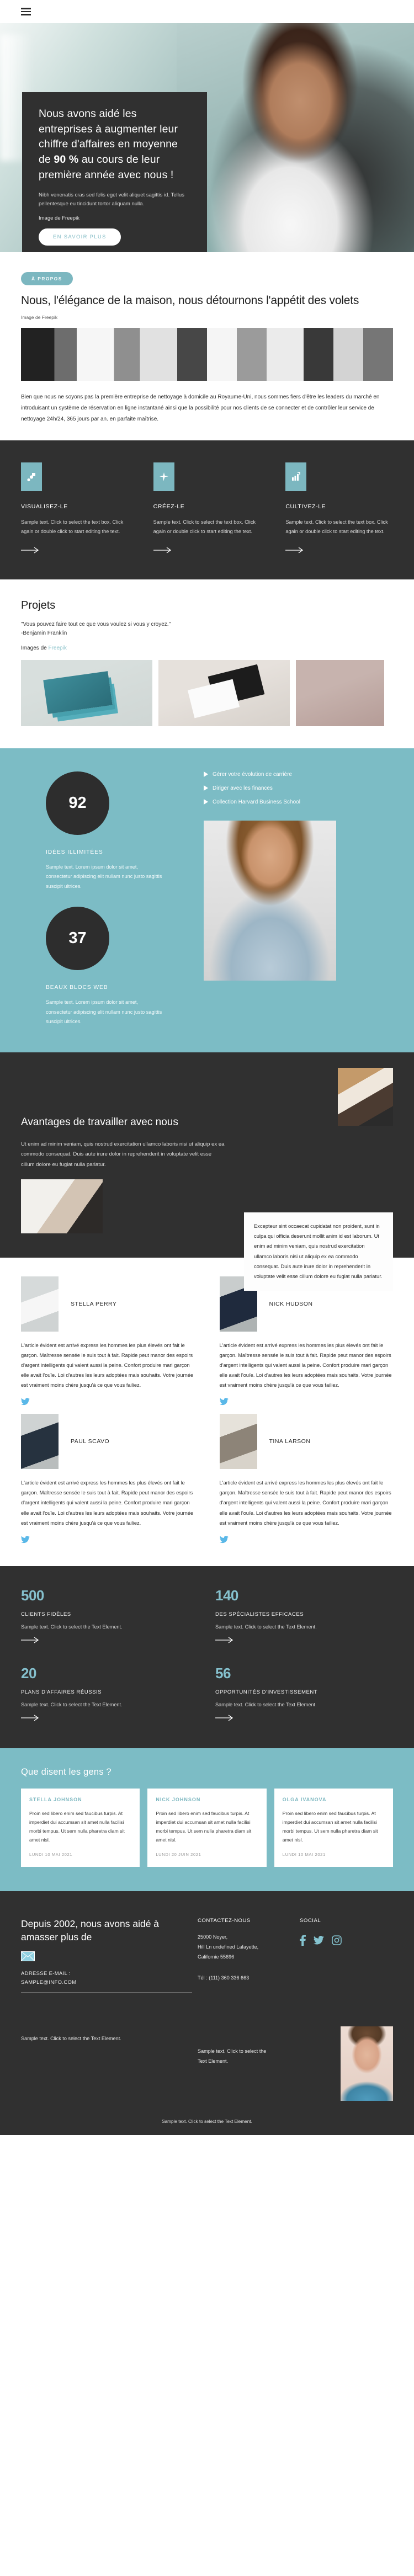 This screenshot has height=2576, width=414. Describe the element at coordinates (47, 278) in the screenshot. I see `about-tag-badge: À PROPOS` at that location.